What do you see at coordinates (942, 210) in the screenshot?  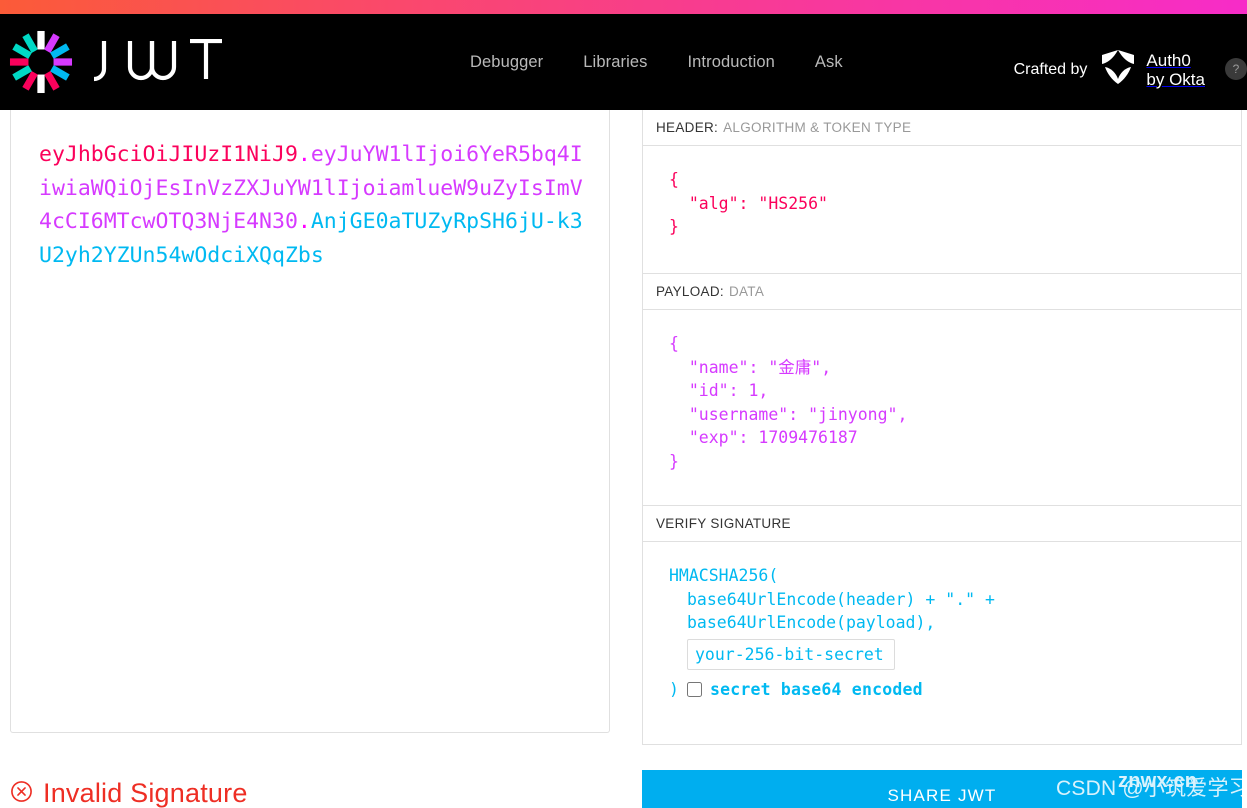 I see `header-json-editor: { "alg": "HS256" }` at bounding box center [942, 210].